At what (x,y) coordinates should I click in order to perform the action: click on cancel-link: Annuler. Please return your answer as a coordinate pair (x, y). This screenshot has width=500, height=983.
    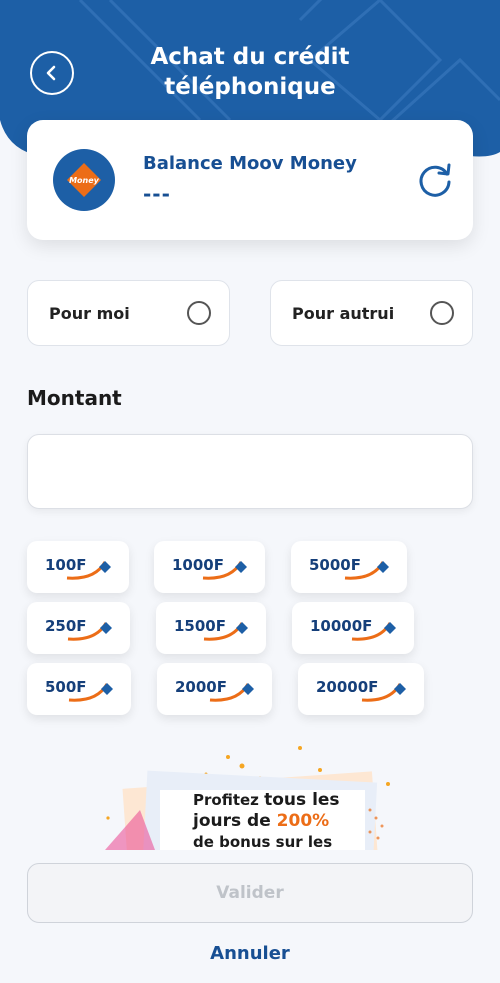
    Looking at the image, I should click on (250, 953).